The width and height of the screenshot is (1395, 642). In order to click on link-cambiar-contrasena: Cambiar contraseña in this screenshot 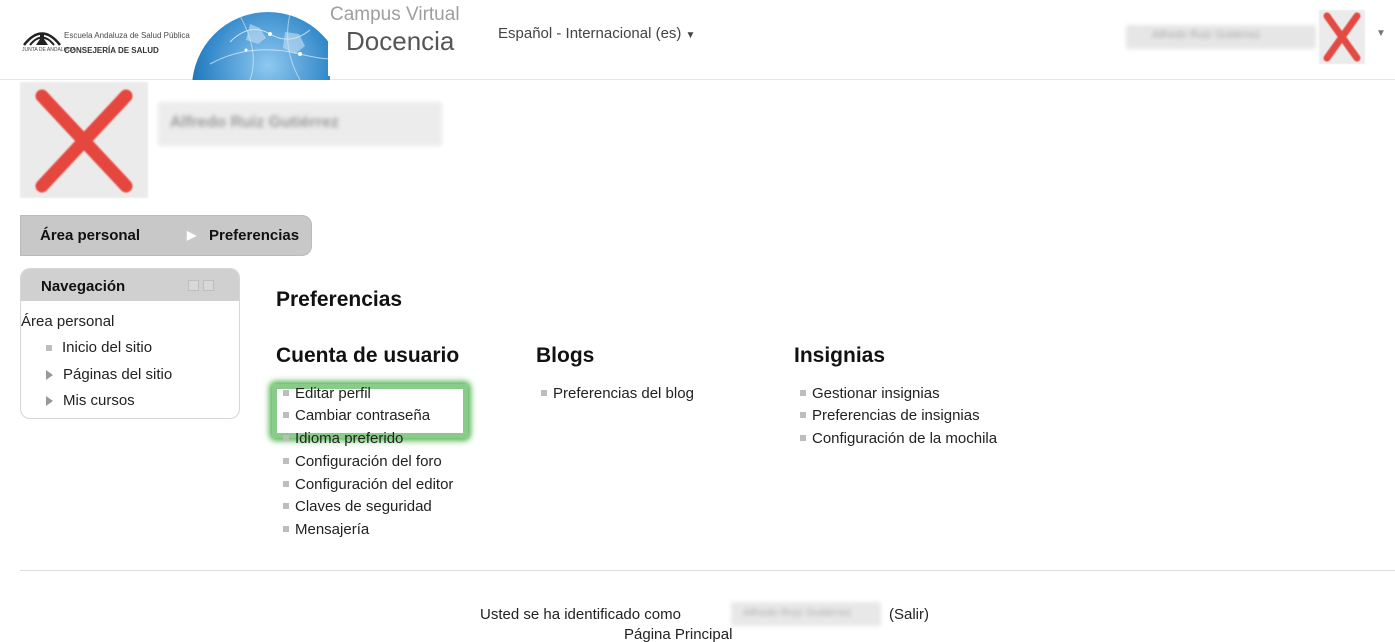, I will do `click(356, 415)`.